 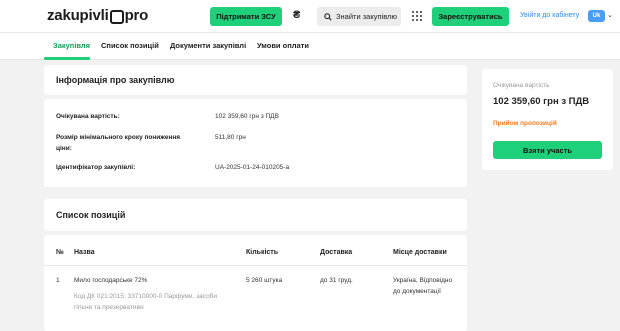 I want to click on participate-button: Взяти участь, so click(x=547, y=150).